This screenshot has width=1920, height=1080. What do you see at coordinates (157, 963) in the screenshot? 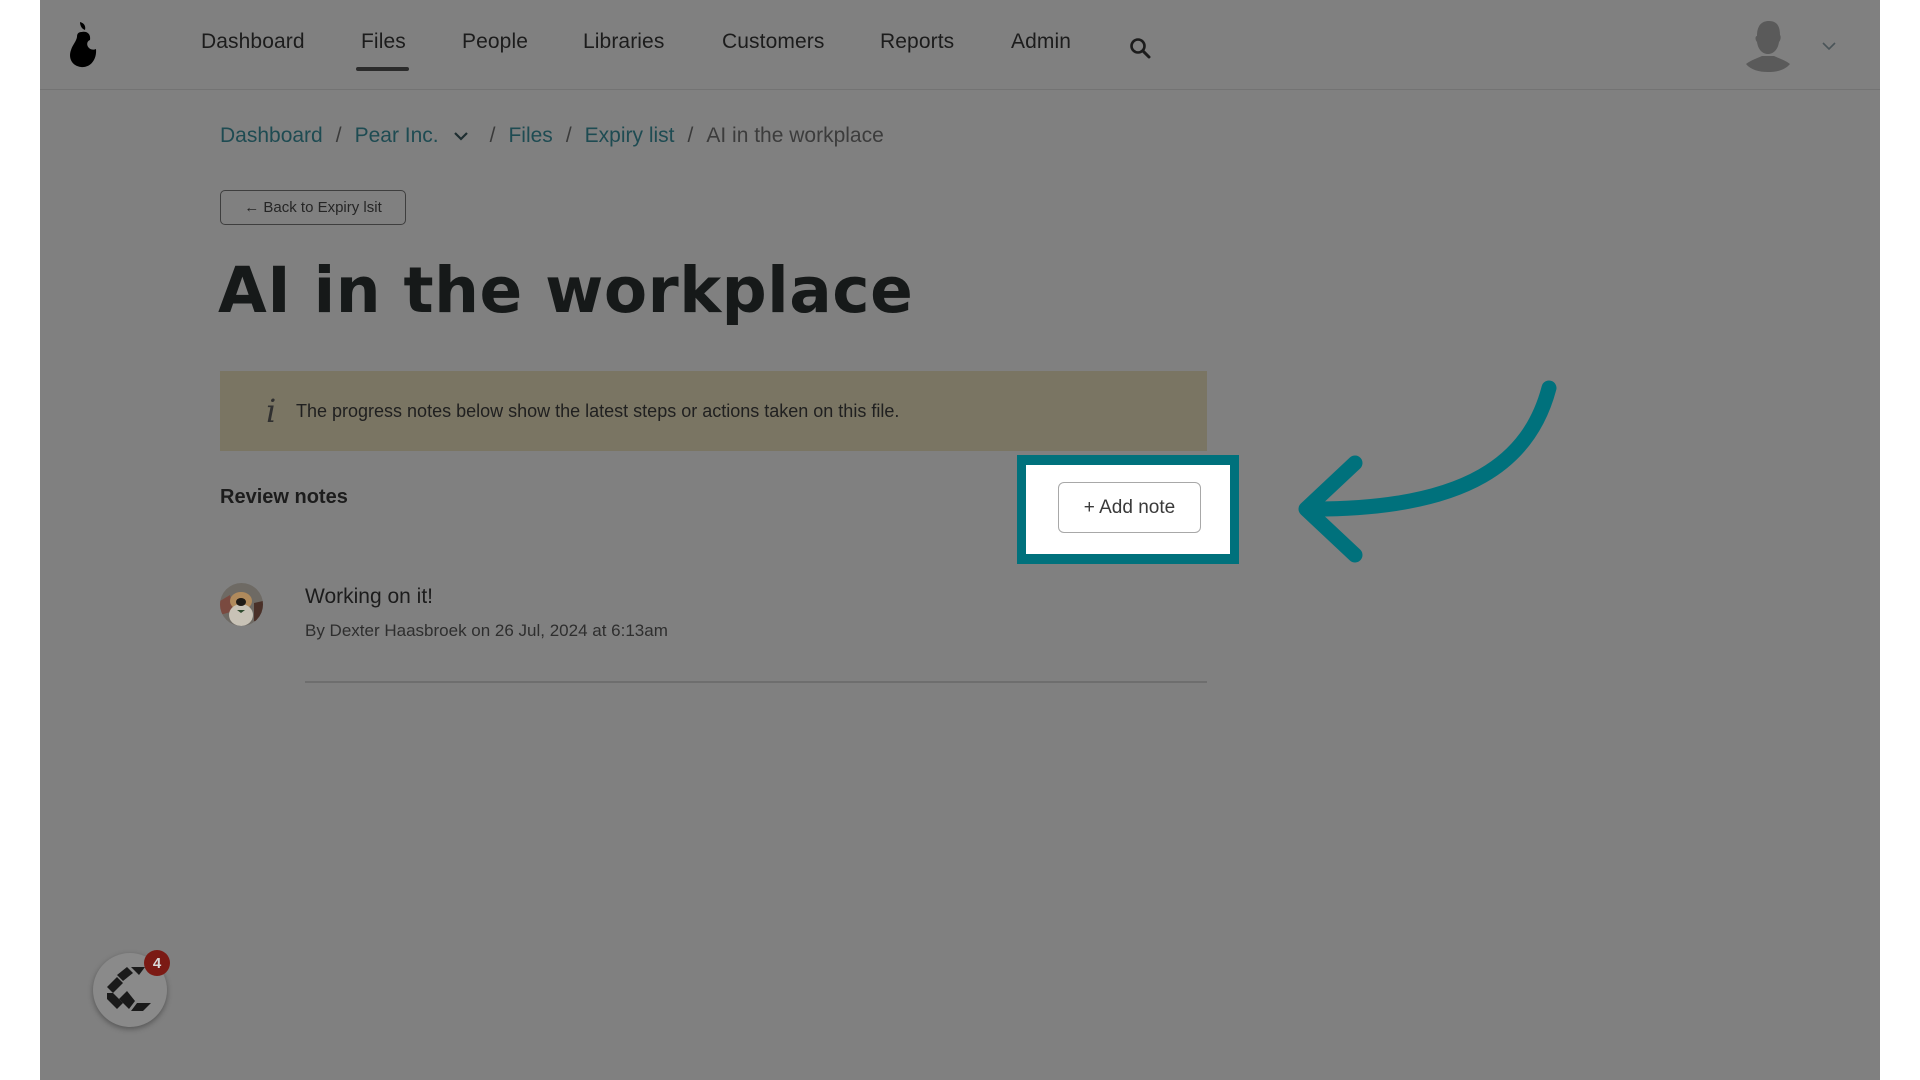
I see `notification-badge: 4` at bounding box center [157, 963].